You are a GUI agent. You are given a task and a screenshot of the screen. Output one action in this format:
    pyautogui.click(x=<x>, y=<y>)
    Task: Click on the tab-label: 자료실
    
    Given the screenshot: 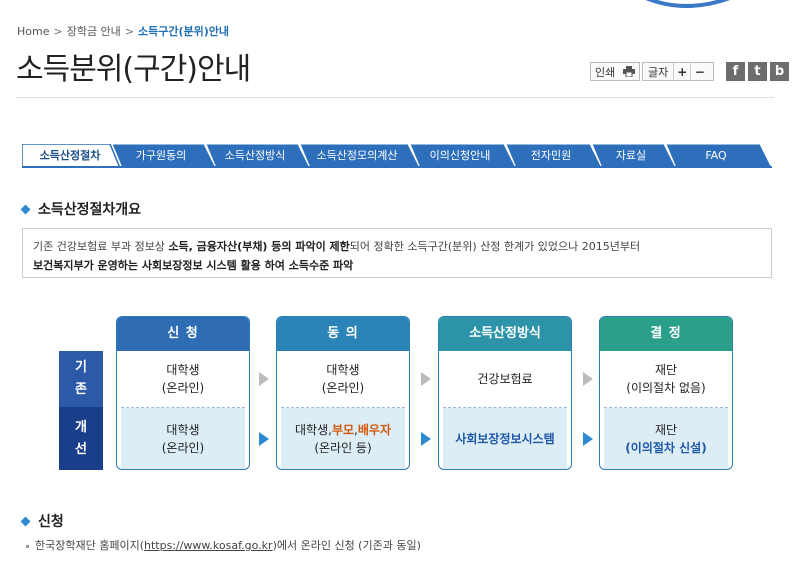 What is the action you would take?
    pyautogui.click(x=631, y=155)
    